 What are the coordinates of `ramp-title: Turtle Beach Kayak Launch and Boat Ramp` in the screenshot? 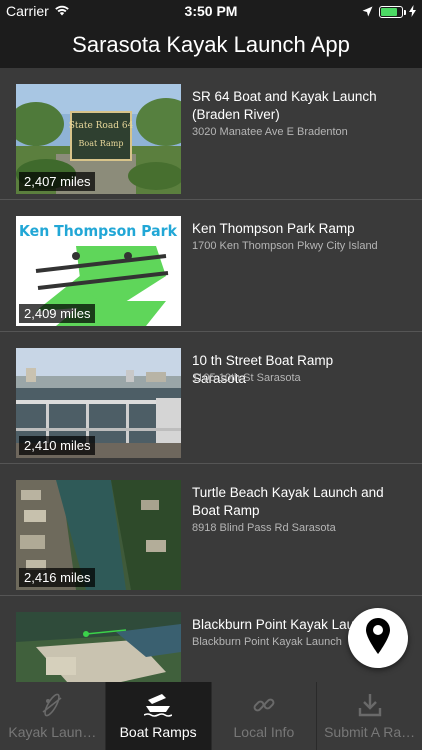 It's located at (288, 501).